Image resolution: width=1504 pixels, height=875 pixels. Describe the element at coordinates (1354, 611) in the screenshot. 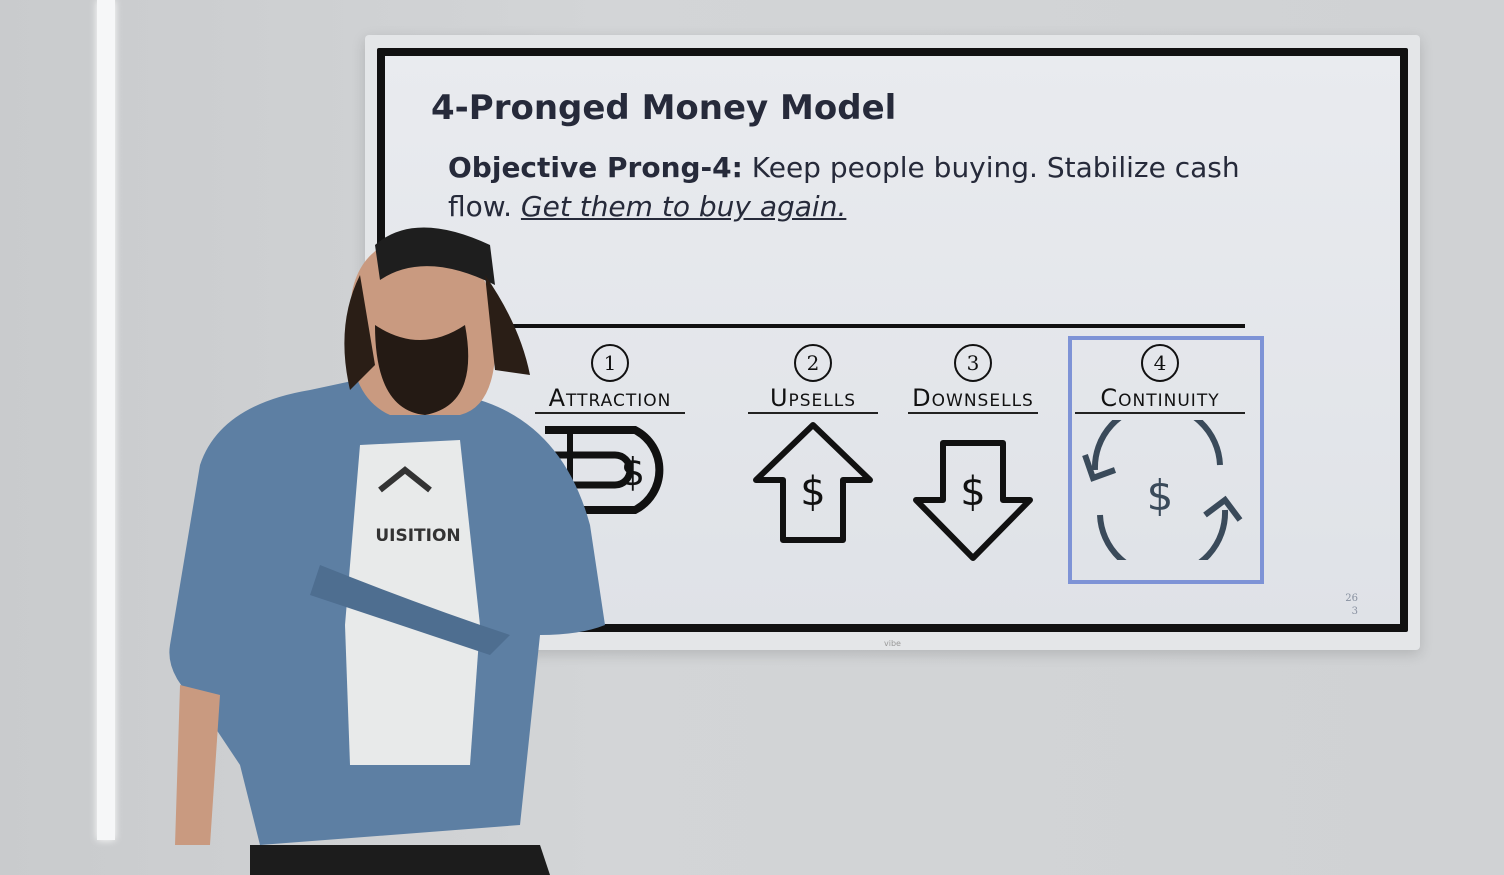

I see `page-sub: 3` at that location.